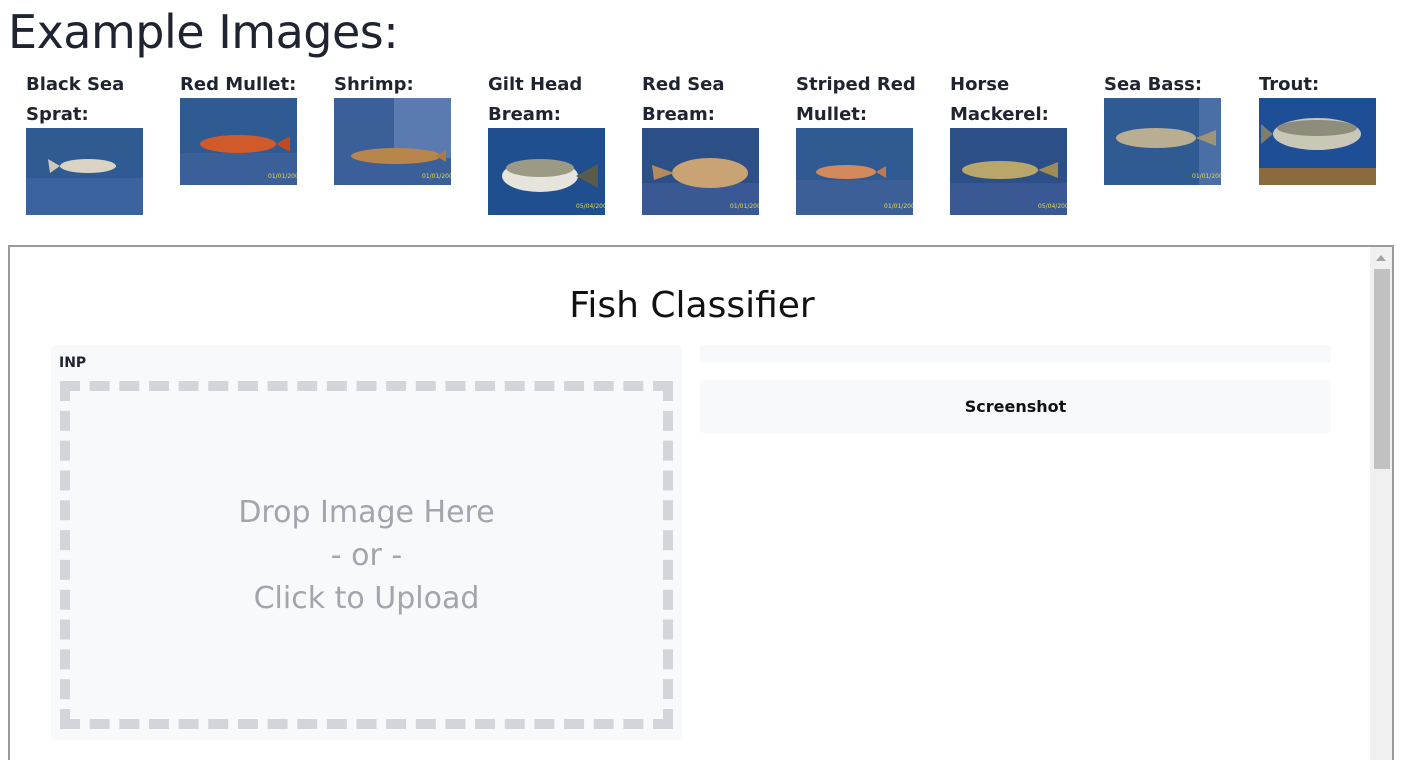 This screenshot has height=760, width=1407. I want to click on example-label: Red Sea Bream:, so click(683, 99).